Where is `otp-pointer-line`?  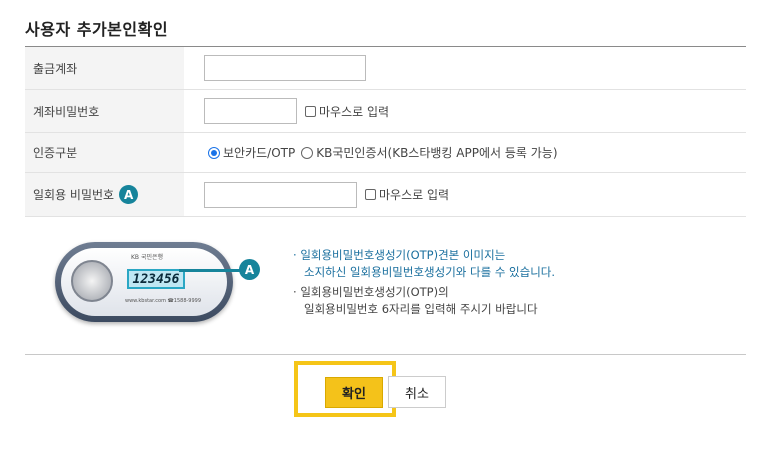 otp-pointer-line is located at coordinates (210, 270).